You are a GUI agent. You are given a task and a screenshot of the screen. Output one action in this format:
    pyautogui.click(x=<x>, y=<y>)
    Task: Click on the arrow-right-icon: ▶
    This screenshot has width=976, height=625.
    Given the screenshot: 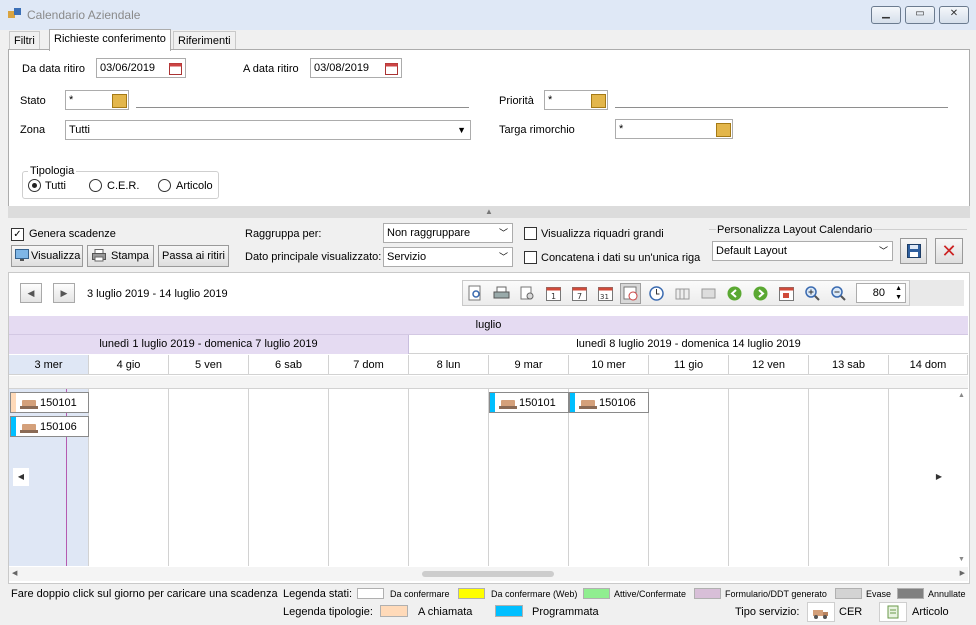 What is the action you would take?
    pyautogui.click(x=64, y=293)
    